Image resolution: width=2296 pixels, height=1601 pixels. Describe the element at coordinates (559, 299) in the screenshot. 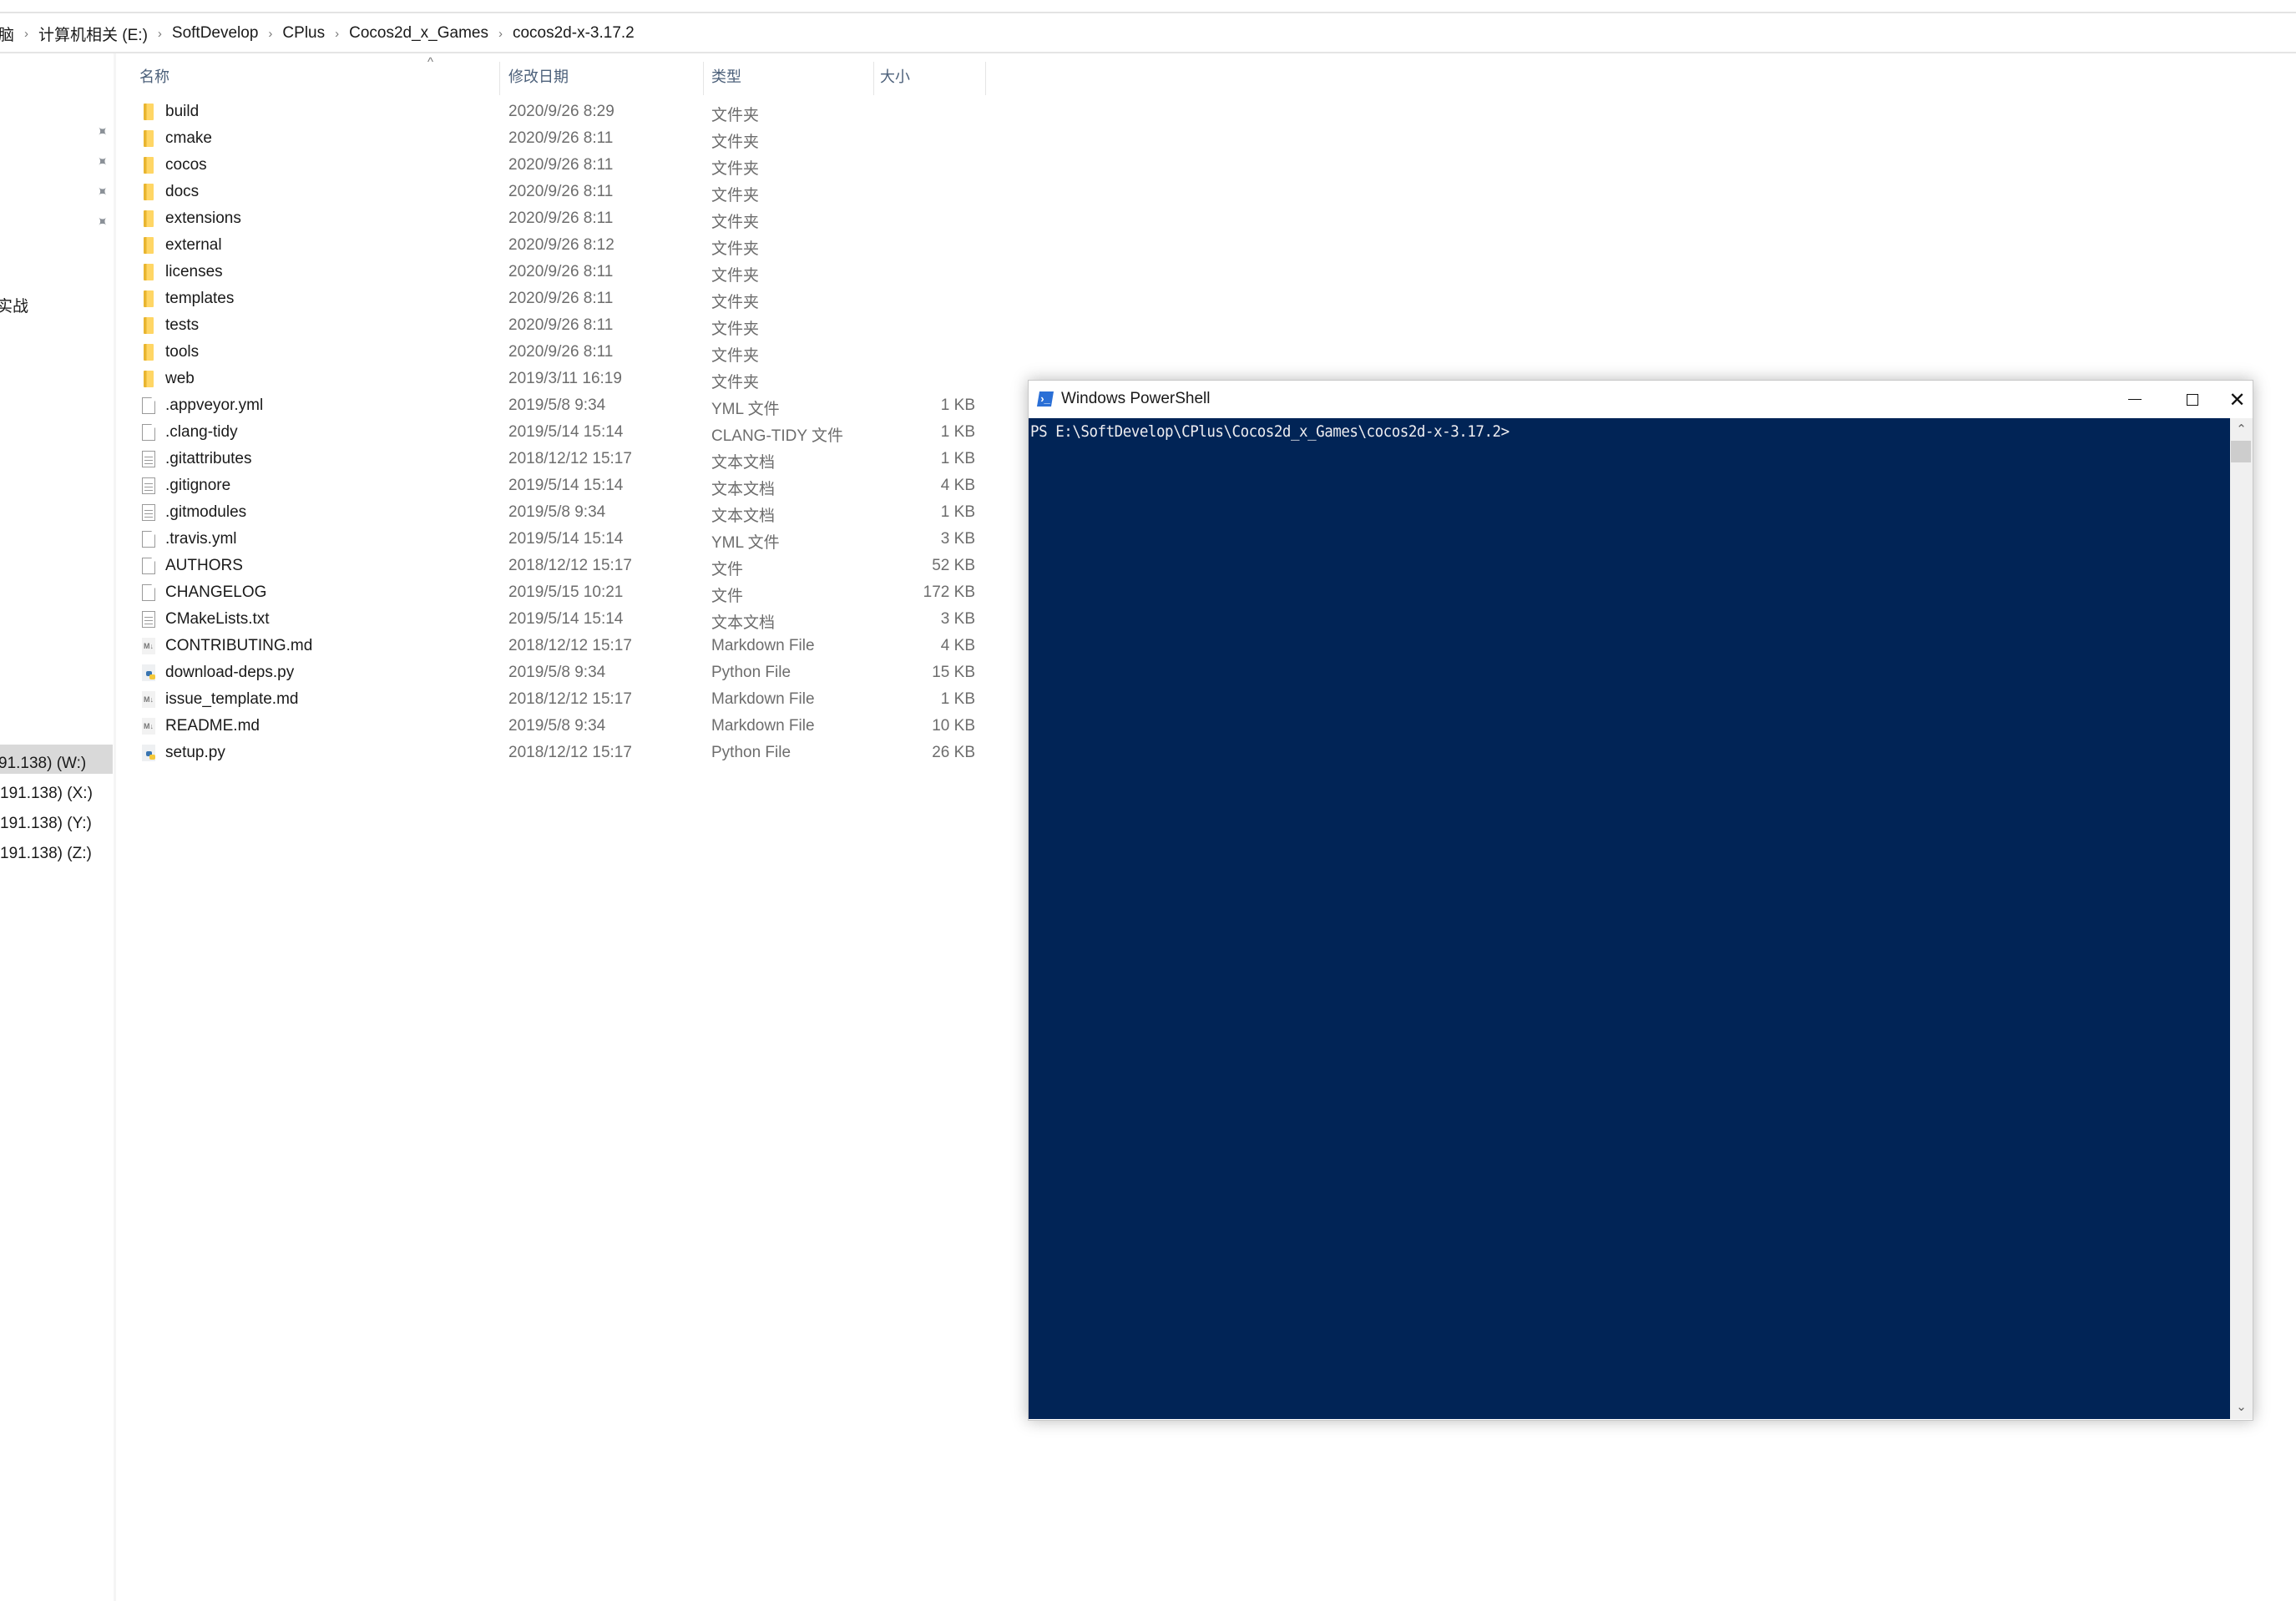

I see `file-row: templates 2020/9/26 8:11 文件夹` at that location.